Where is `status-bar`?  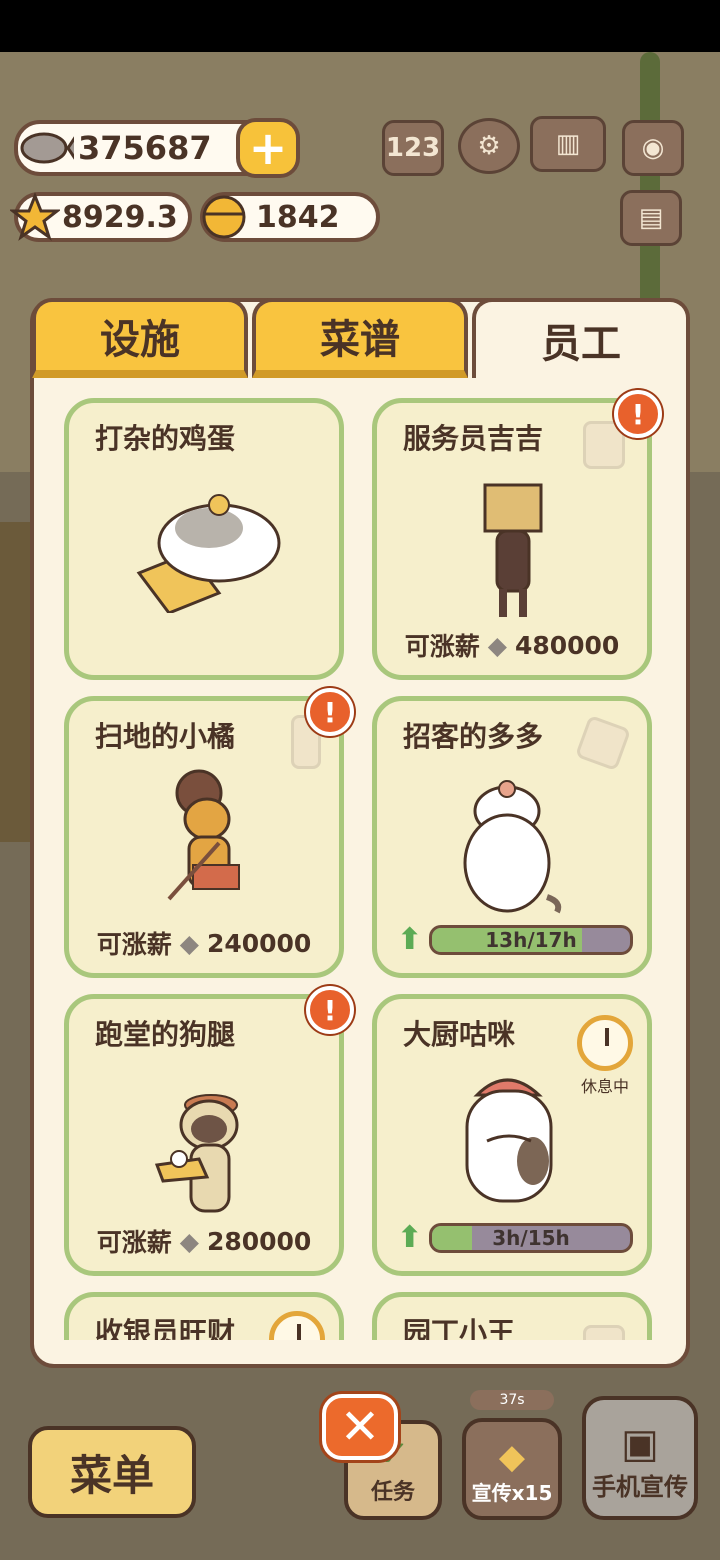 status-bar is located at coordinates (360, 26).